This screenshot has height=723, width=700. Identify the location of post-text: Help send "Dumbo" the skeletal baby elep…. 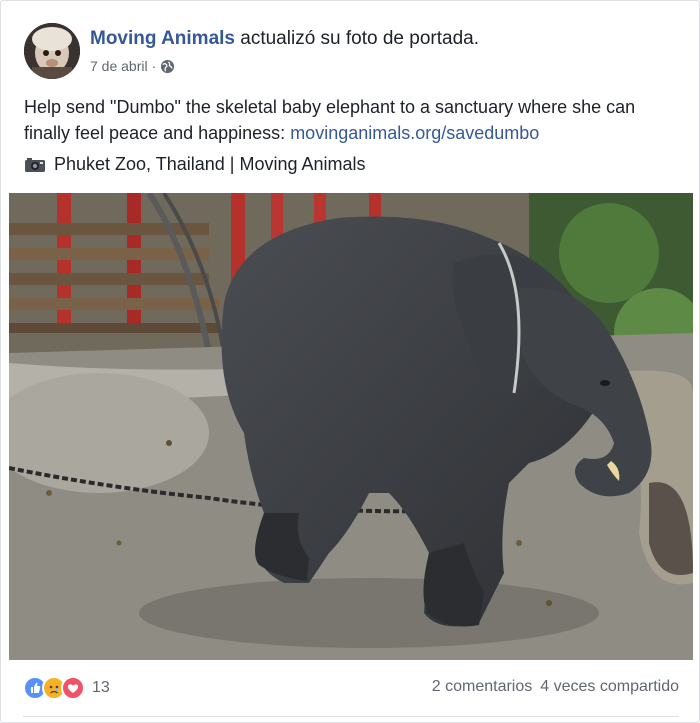
(349, 120).